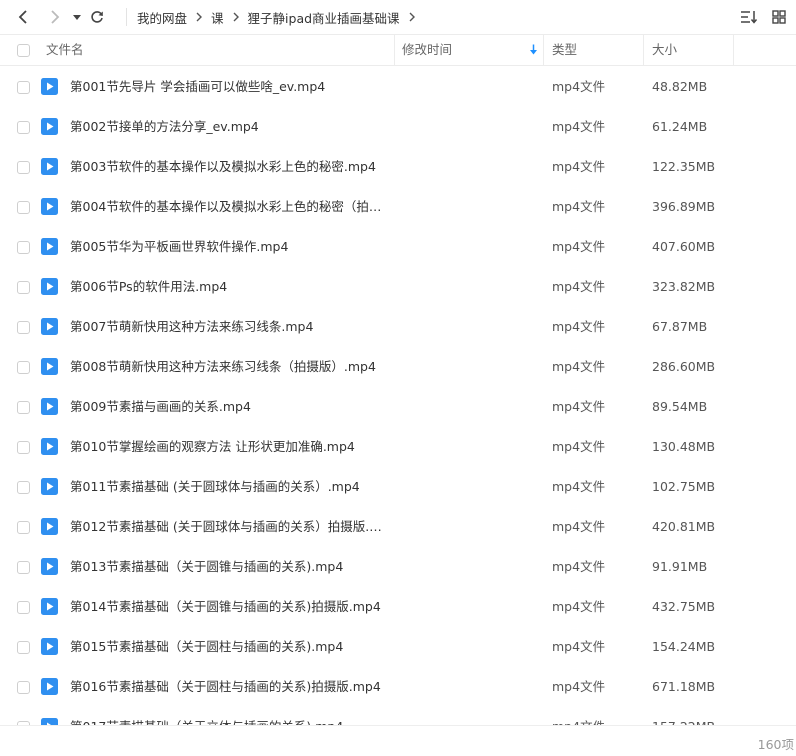  What do you see at coordinates (223, 167) in the screenshot?
I see `file-name: 第003节软件的基本操作以及模拟水彩上色的秘密.mp4` at bounding box center [223, 167].